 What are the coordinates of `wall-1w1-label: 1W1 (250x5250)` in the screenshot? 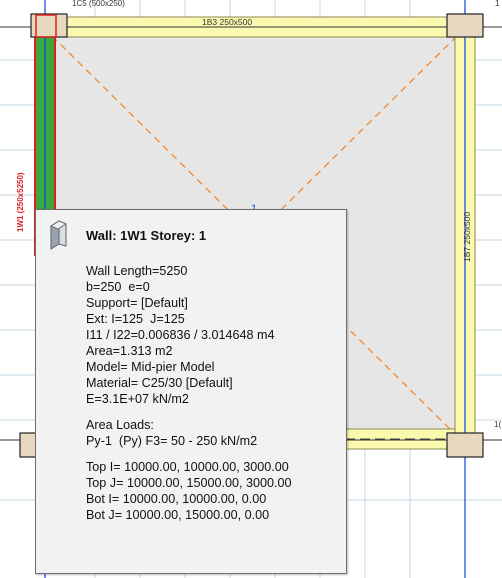 It's located at (20, 202).